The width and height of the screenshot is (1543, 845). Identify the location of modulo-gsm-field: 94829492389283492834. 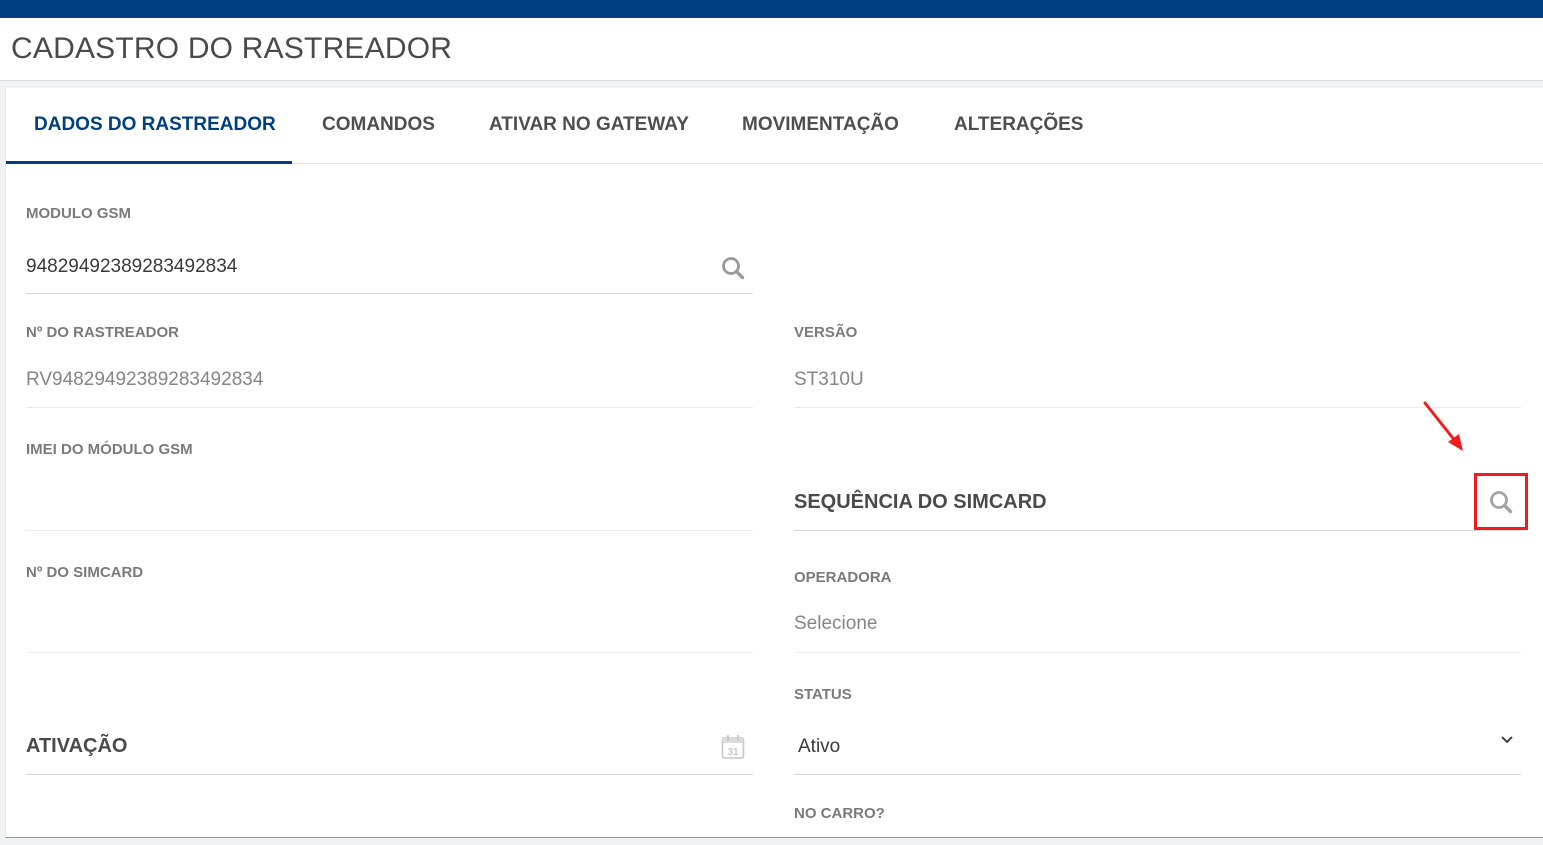
(131, 267).